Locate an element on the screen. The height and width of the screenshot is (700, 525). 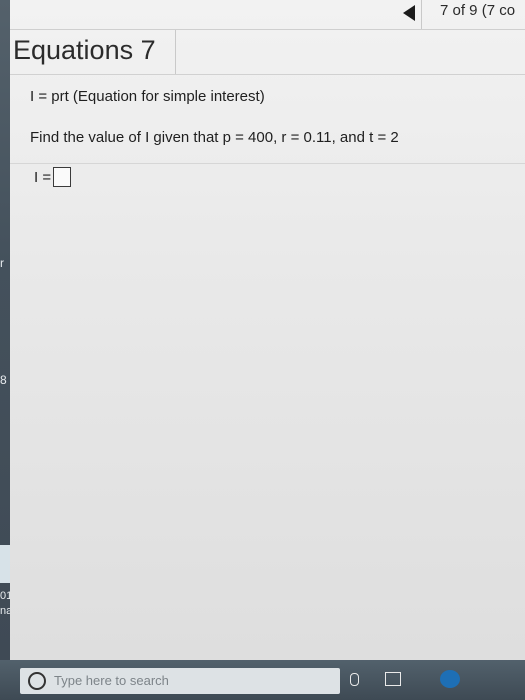
content-separator is located at coordinates (267, 163).